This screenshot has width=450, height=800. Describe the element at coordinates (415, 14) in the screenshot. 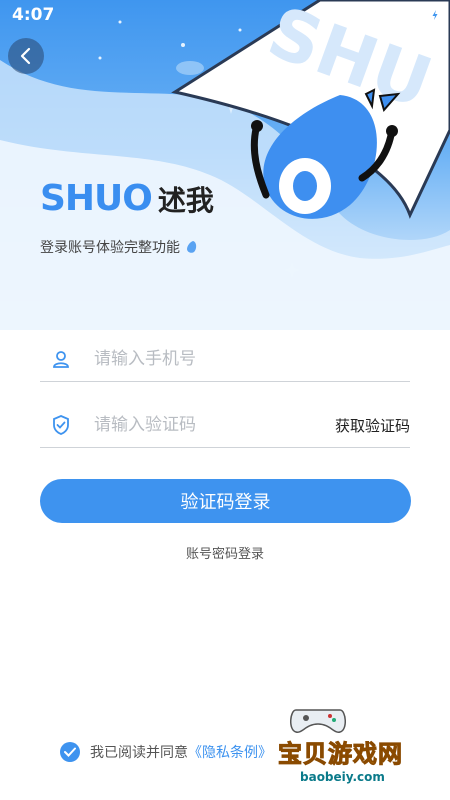

I see `signal-icon` at that location.